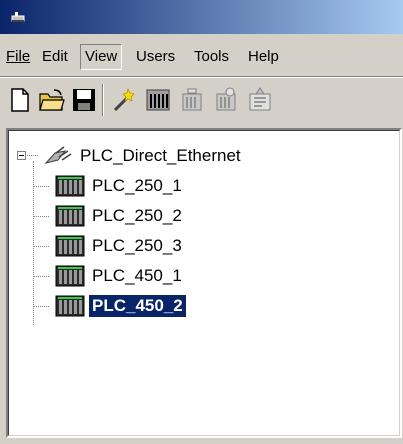 The height and width of the screenshot is (444, 403). I want to click on ethernet-network-icon, so click(58, 155).